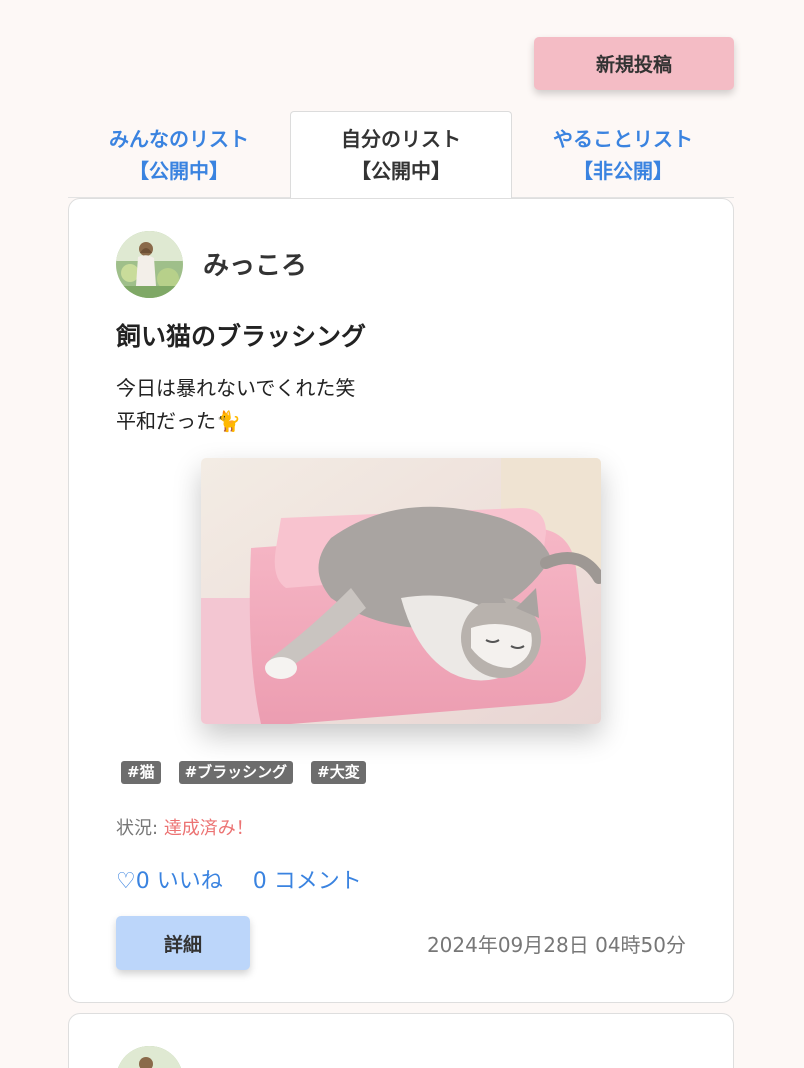 The image size is (804, 1068). I want to click on post-body-line: 今日は暴れないでくれた笑, so click(236, 388).